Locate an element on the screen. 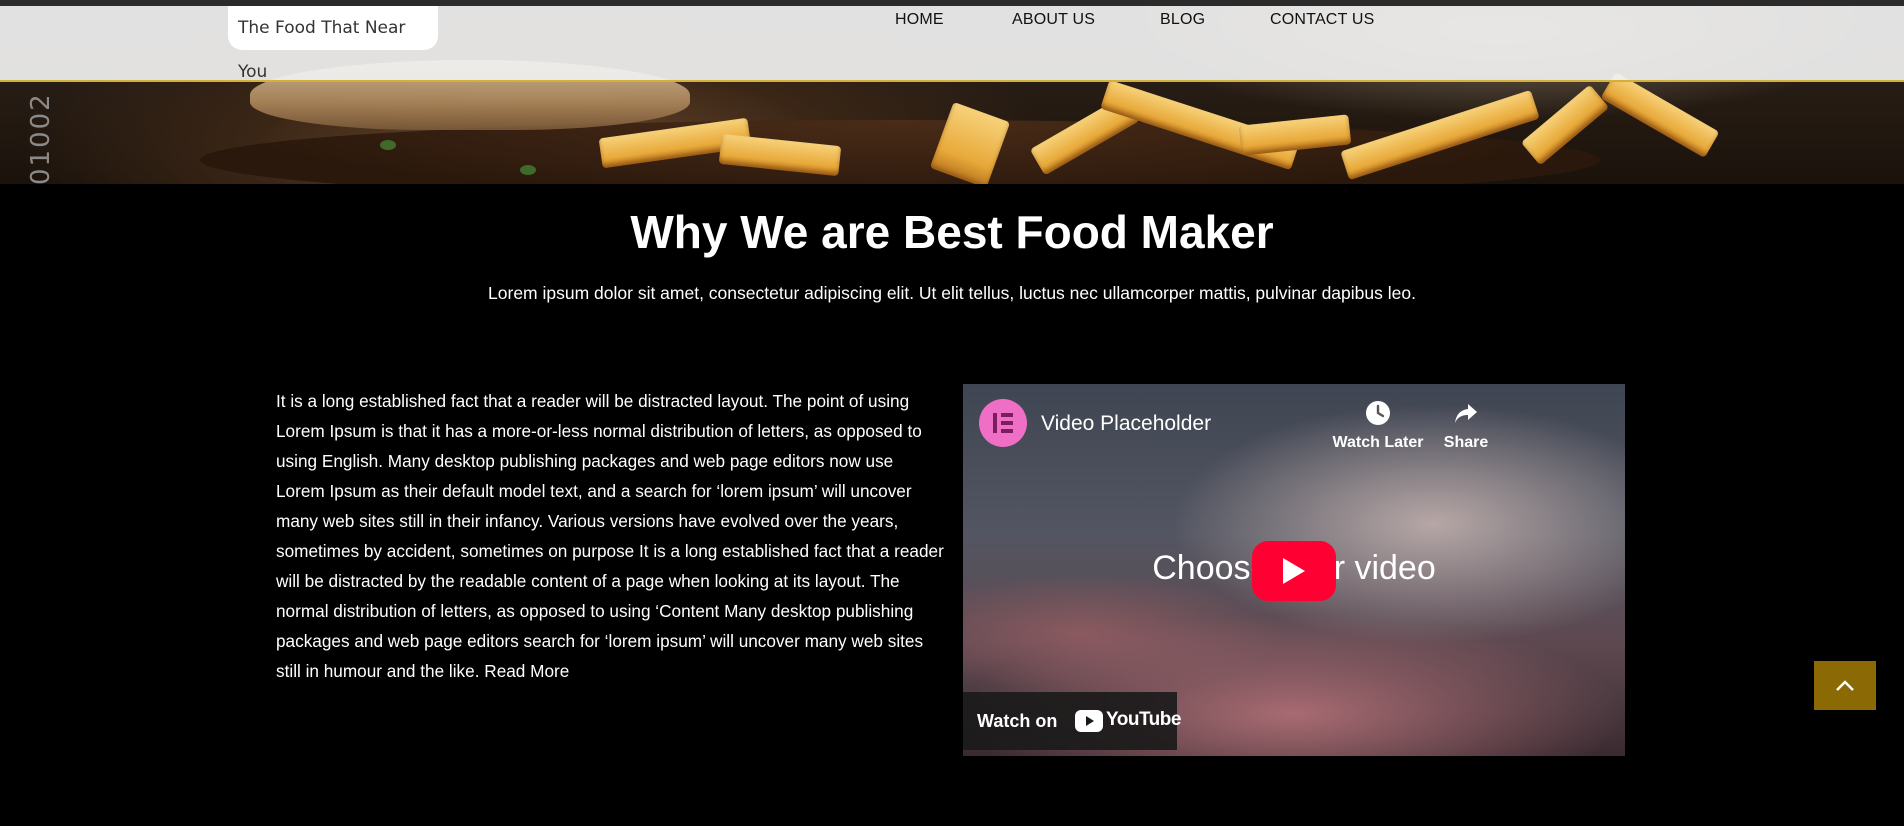  nav-home: HOME is located at coordinates (919, 20).